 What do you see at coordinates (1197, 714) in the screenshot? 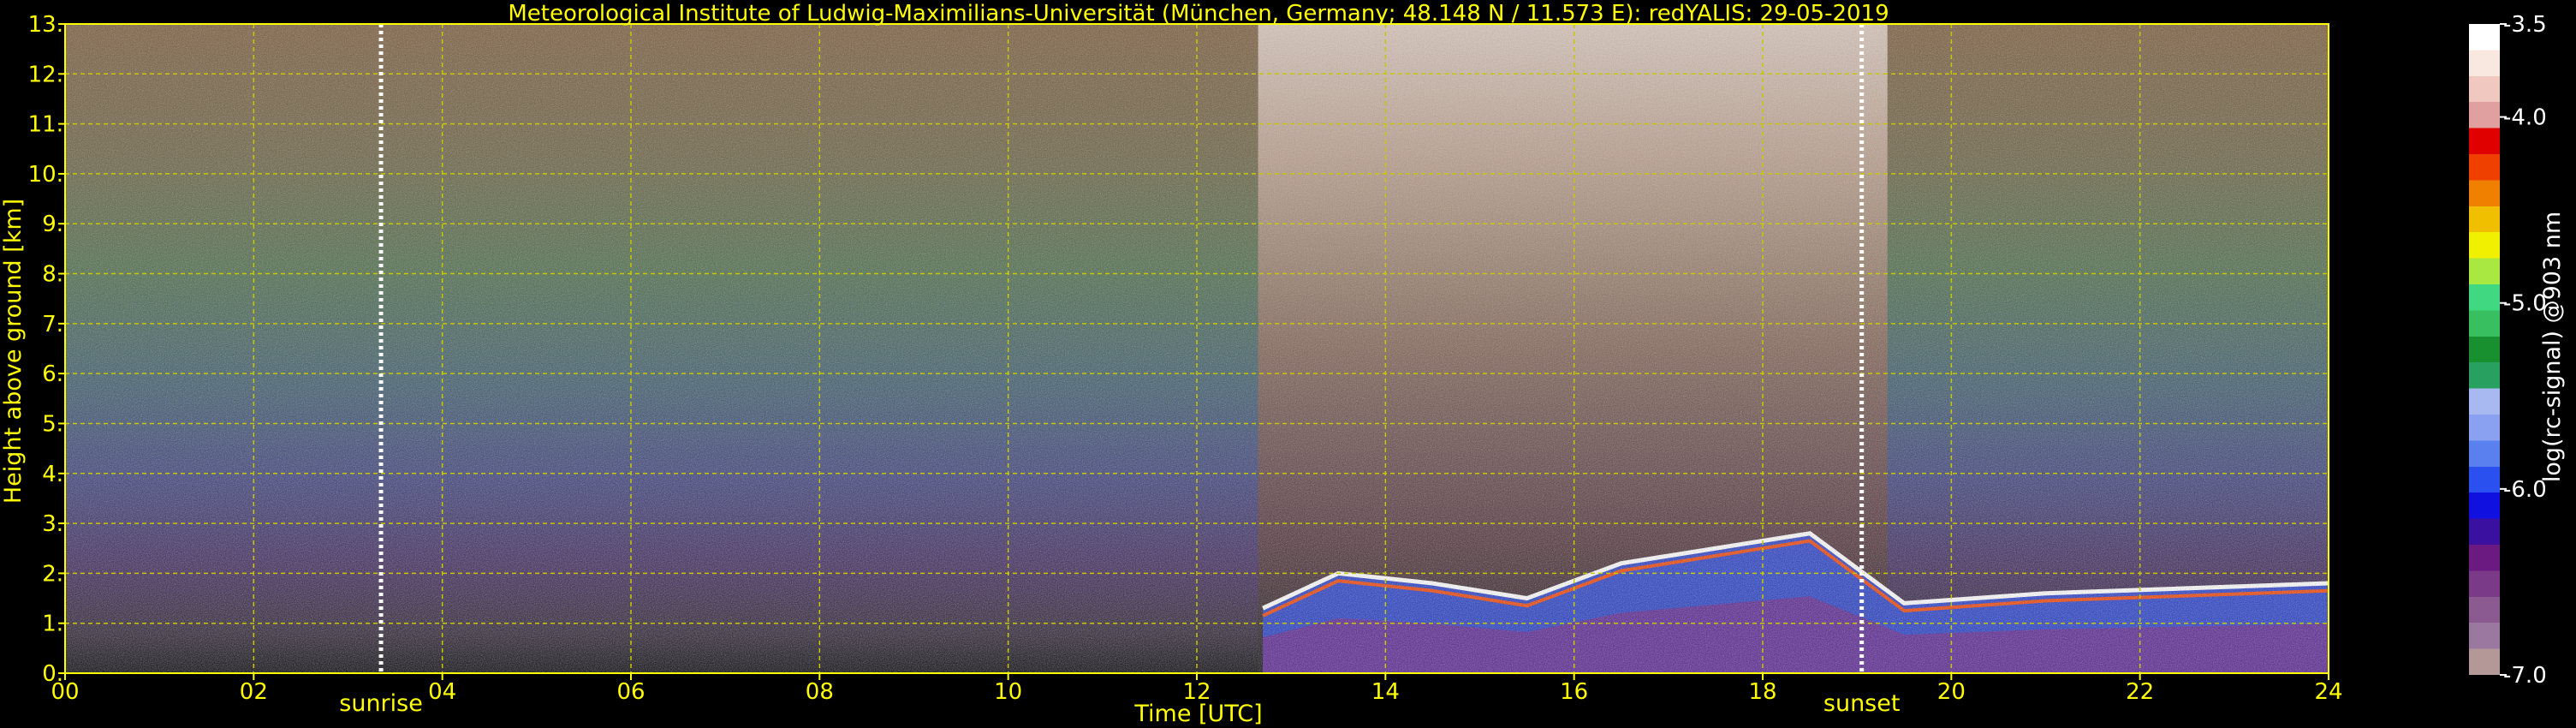
I see `x-axis-label: Time [UTC]` at bounding box center [1197, 714].